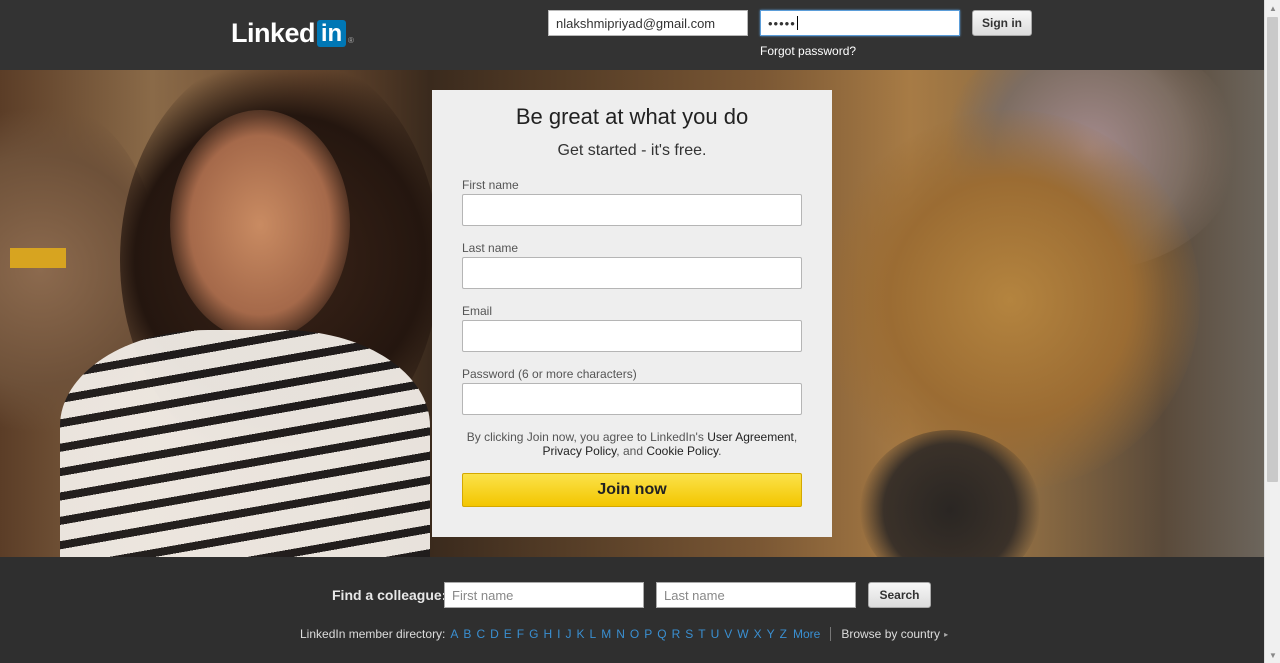 This screenshot has height=663, width=1280. What do you see at coordinates (758, 634) in the screenshot?
I see `directory-letter-link: X` at bounding box center [758, 634].